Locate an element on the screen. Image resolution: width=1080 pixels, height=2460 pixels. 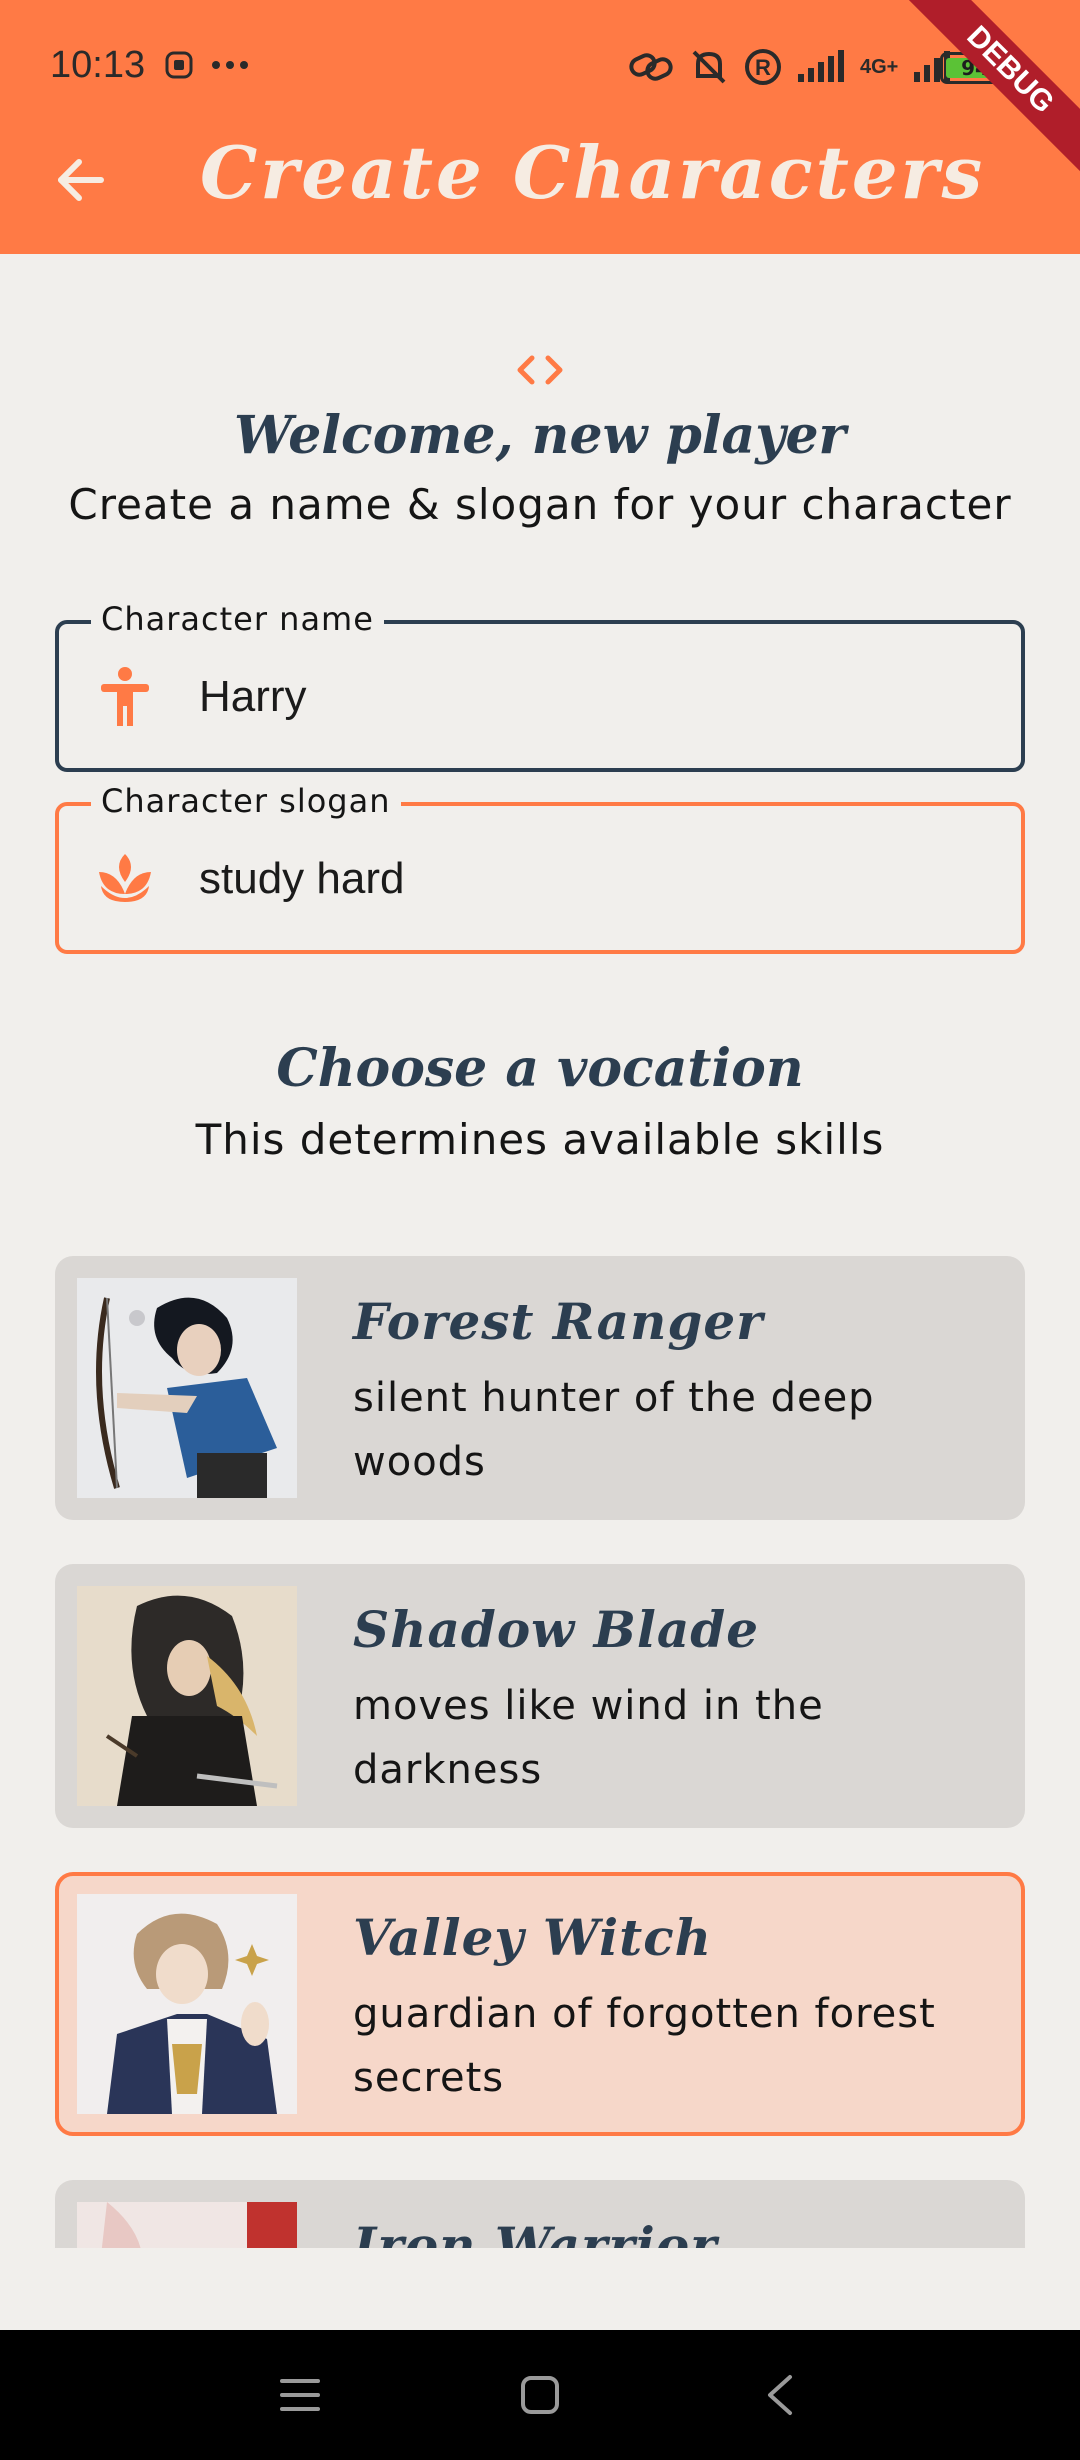
back-button is located at coordinates (80, 180).